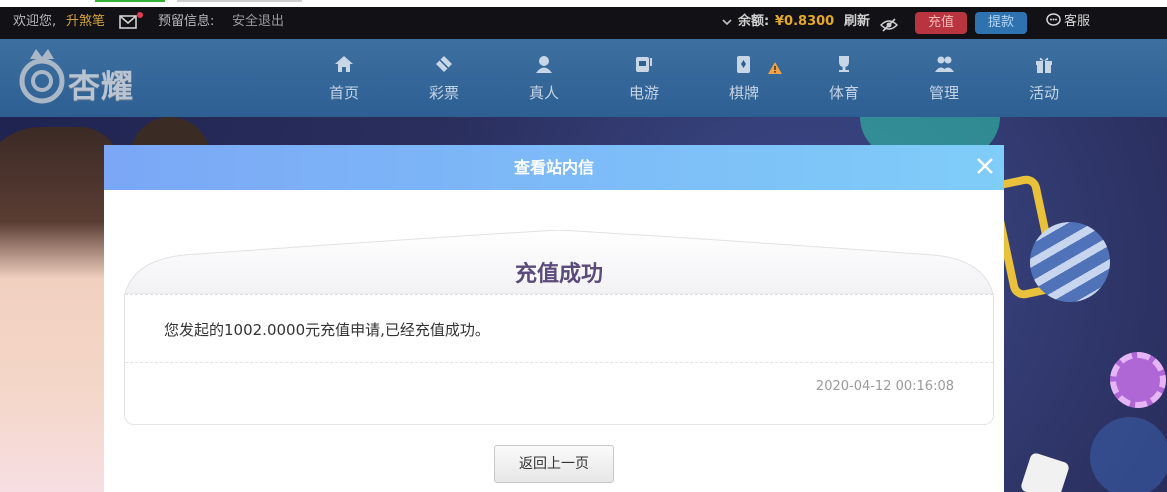 This screenshot has height=492, width=1167. Describe the element at coordinates (60, 309) in the screenshot. I see `banner-girl-image` at that location.